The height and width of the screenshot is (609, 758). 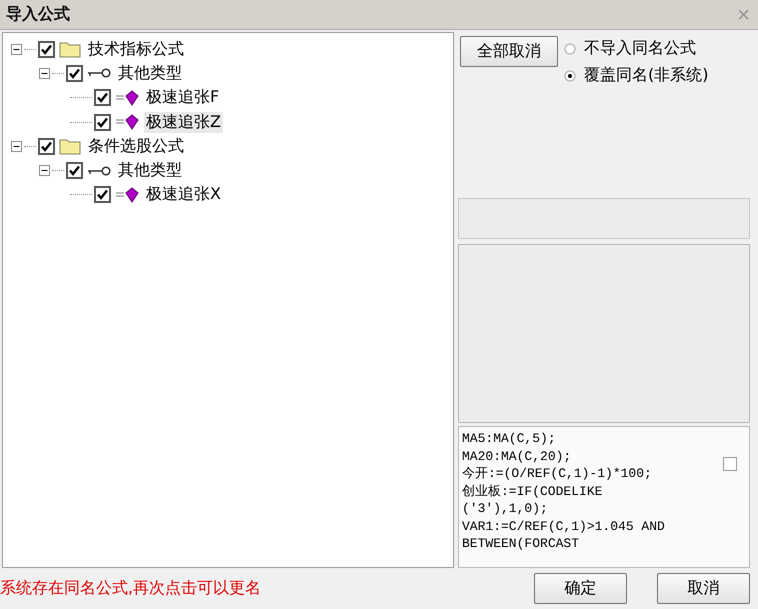 I want to click on option-label: 覆盖同名(非系统), so click(x=646, y=75).